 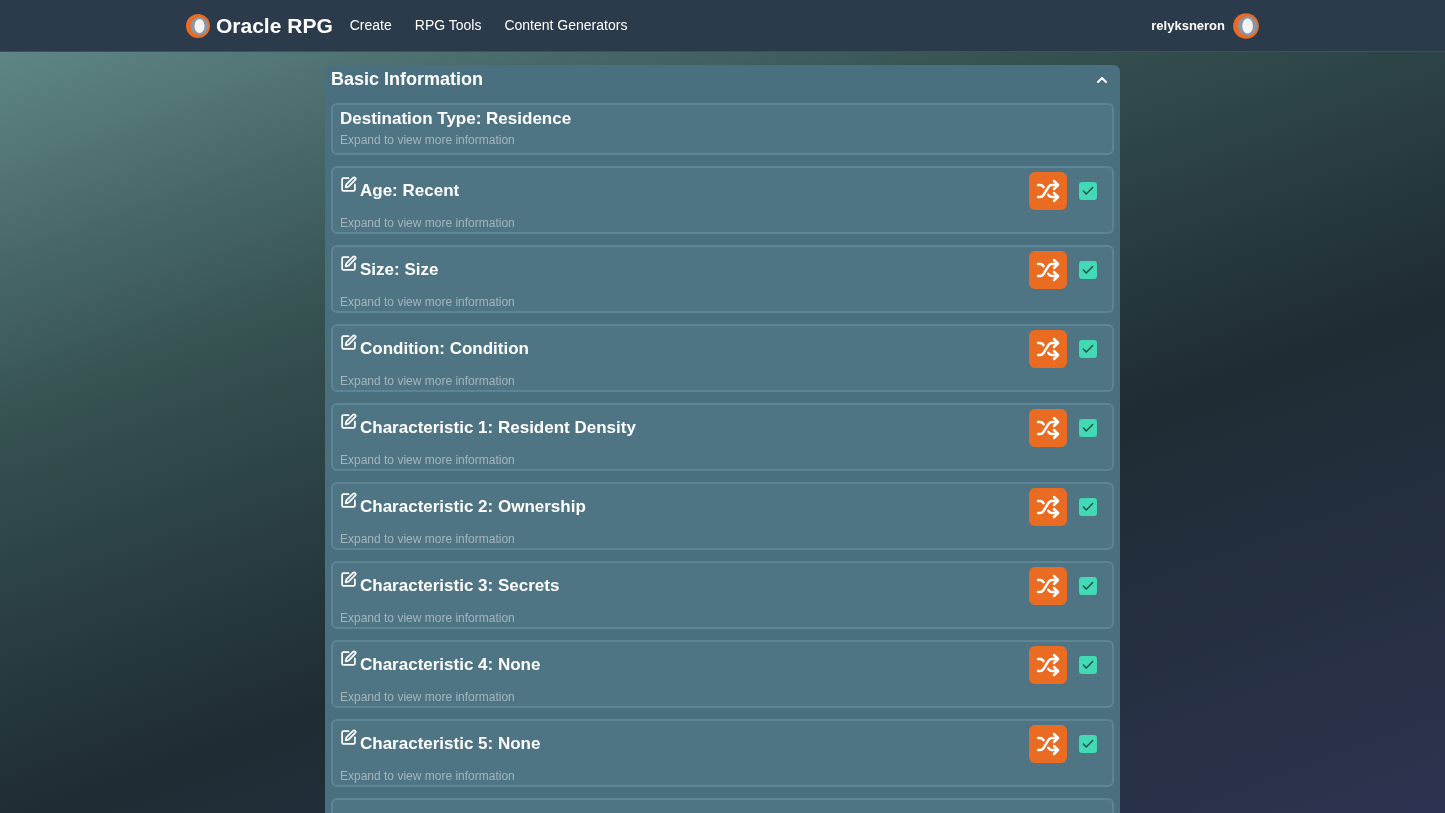 I want to click on info-card: Characteristic 1: Resident Density Expand to view more information, so click(x=722, y=437).